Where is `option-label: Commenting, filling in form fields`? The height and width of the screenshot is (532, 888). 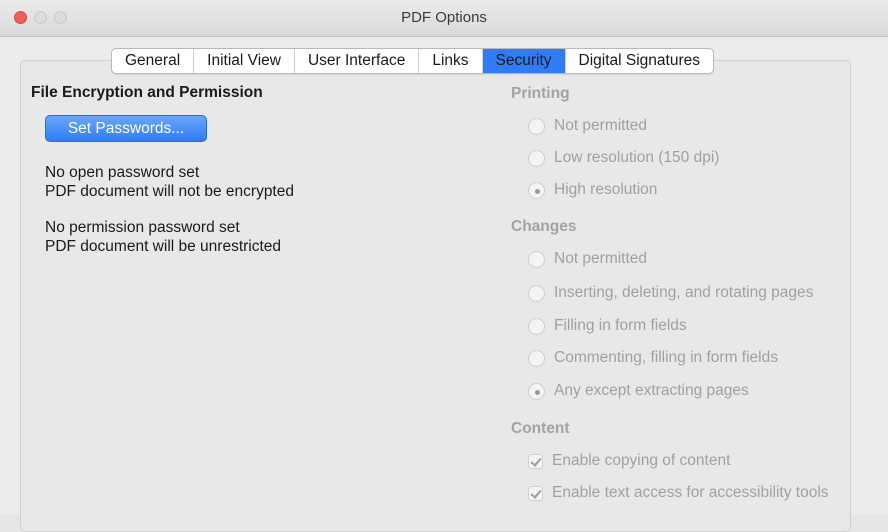 option-label: Commenting, filling in form fields is located at coordinates (666, 357).